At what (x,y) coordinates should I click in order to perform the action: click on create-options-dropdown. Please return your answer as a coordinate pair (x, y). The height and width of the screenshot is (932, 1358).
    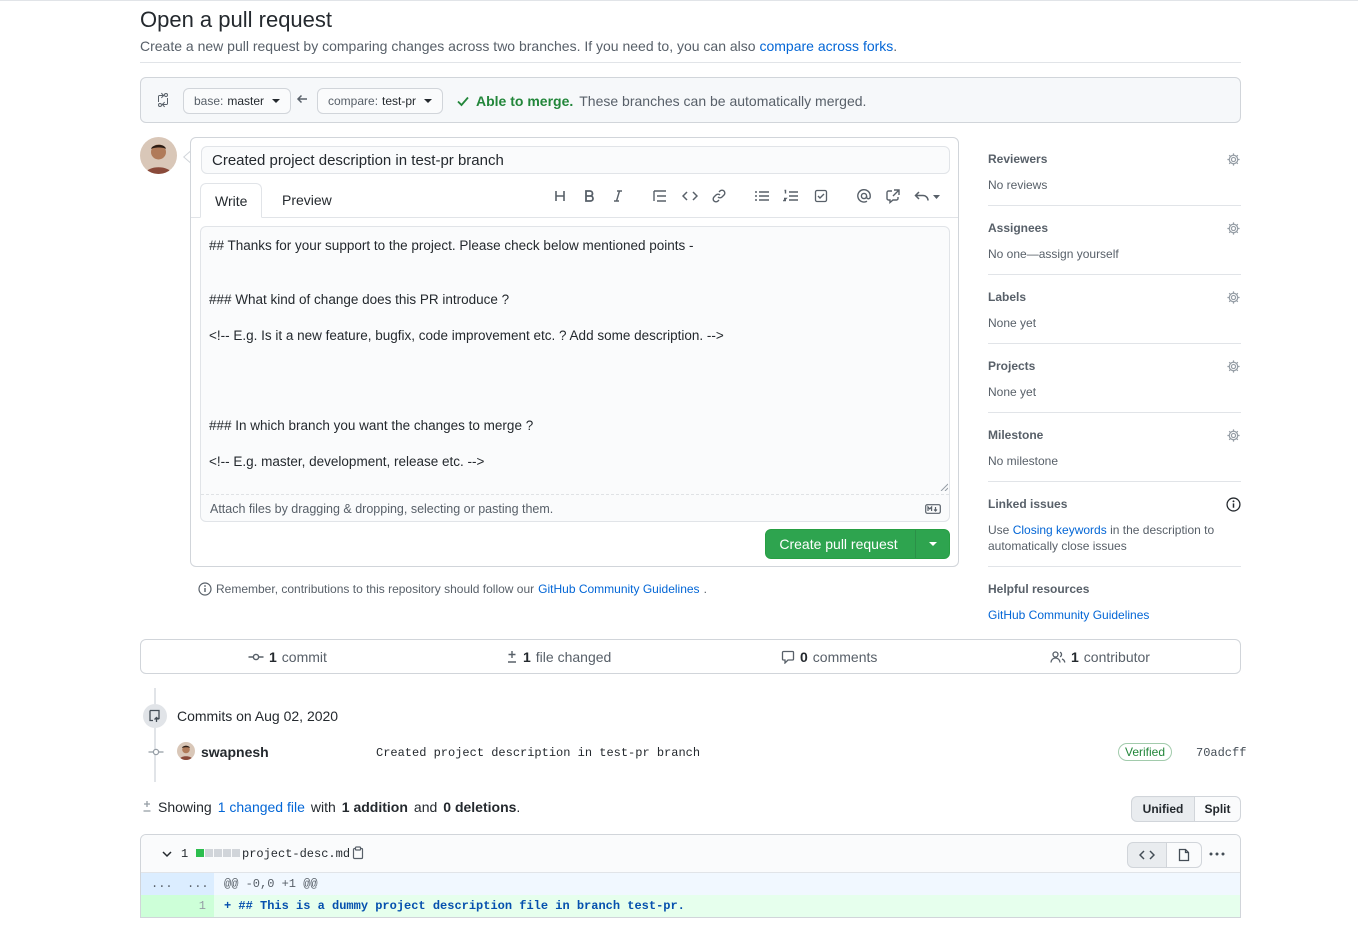
    Looking at the image, I should click on (932, 544).